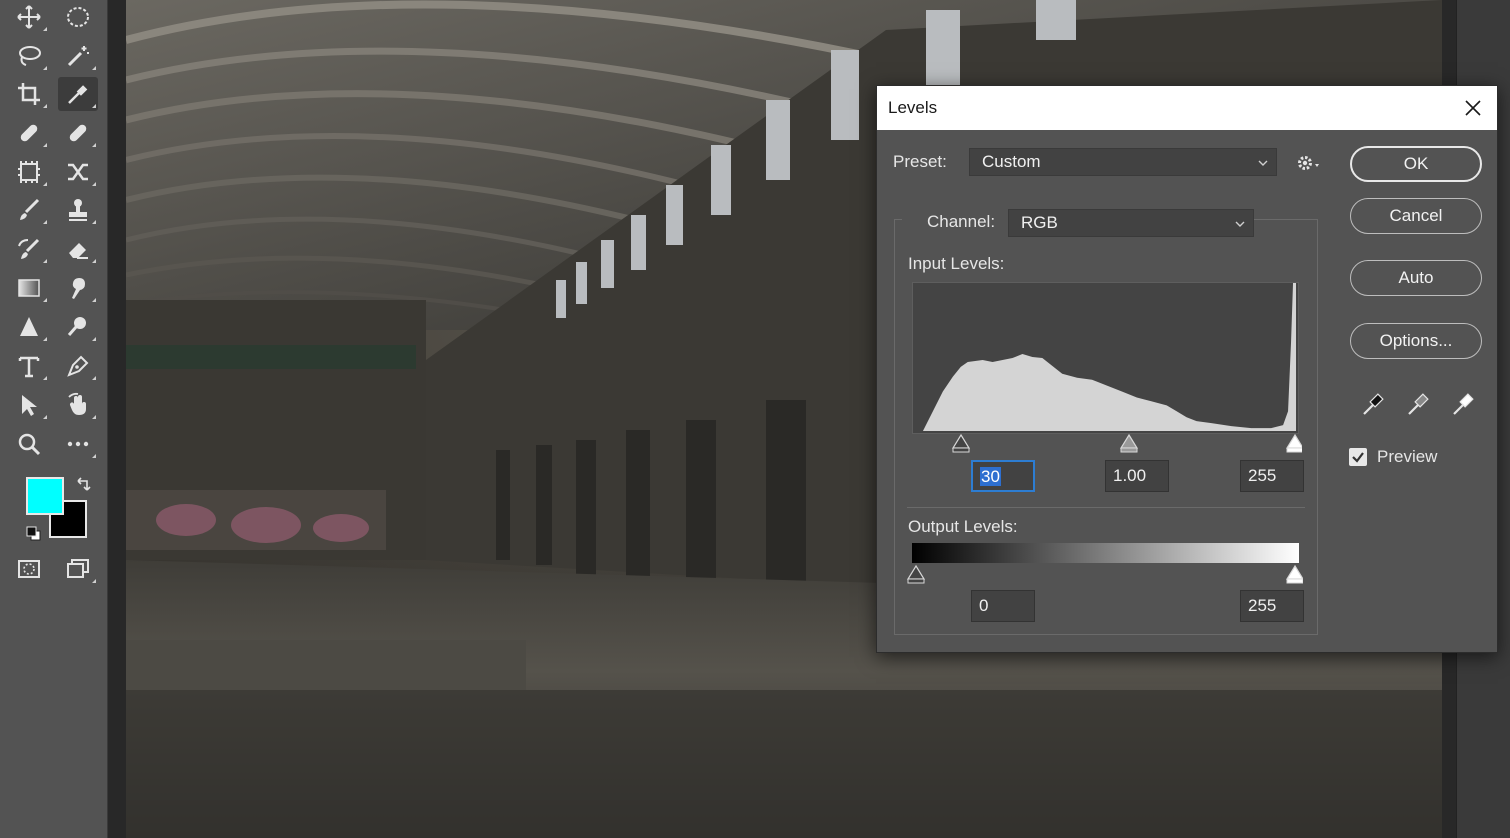  I want to click on elliptical-marquee-icon, so click(78, 17).